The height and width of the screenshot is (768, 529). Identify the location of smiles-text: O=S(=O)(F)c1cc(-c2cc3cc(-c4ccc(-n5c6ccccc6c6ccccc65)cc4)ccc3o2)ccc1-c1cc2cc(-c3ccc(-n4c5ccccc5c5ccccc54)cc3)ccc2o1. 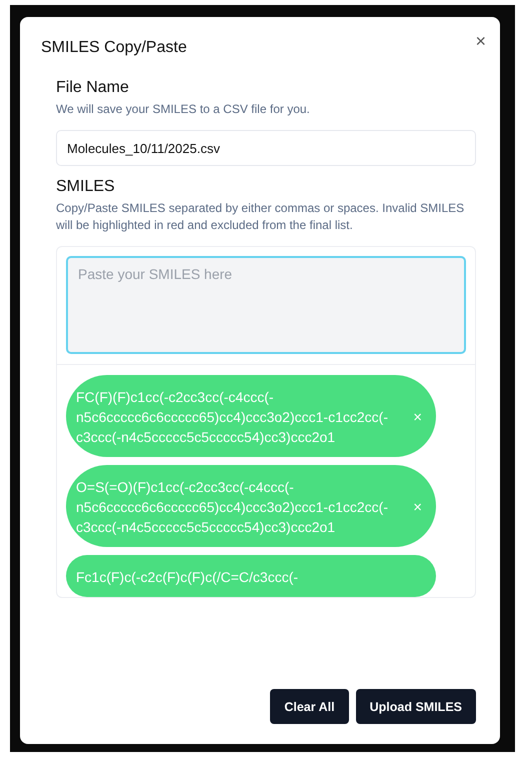
(232, 507).